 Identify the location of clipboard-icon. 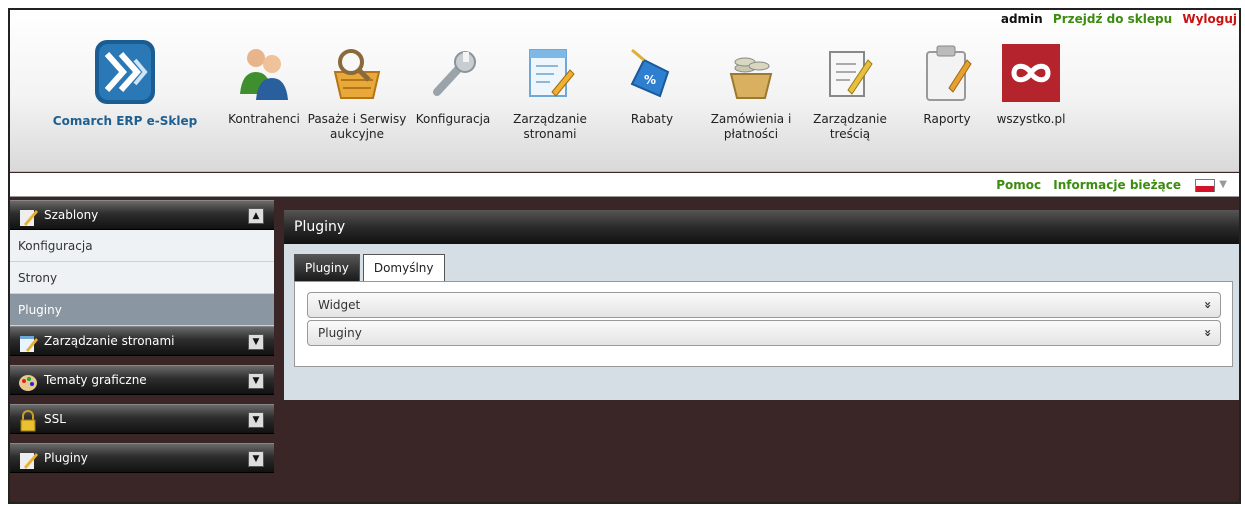
(947, 73).